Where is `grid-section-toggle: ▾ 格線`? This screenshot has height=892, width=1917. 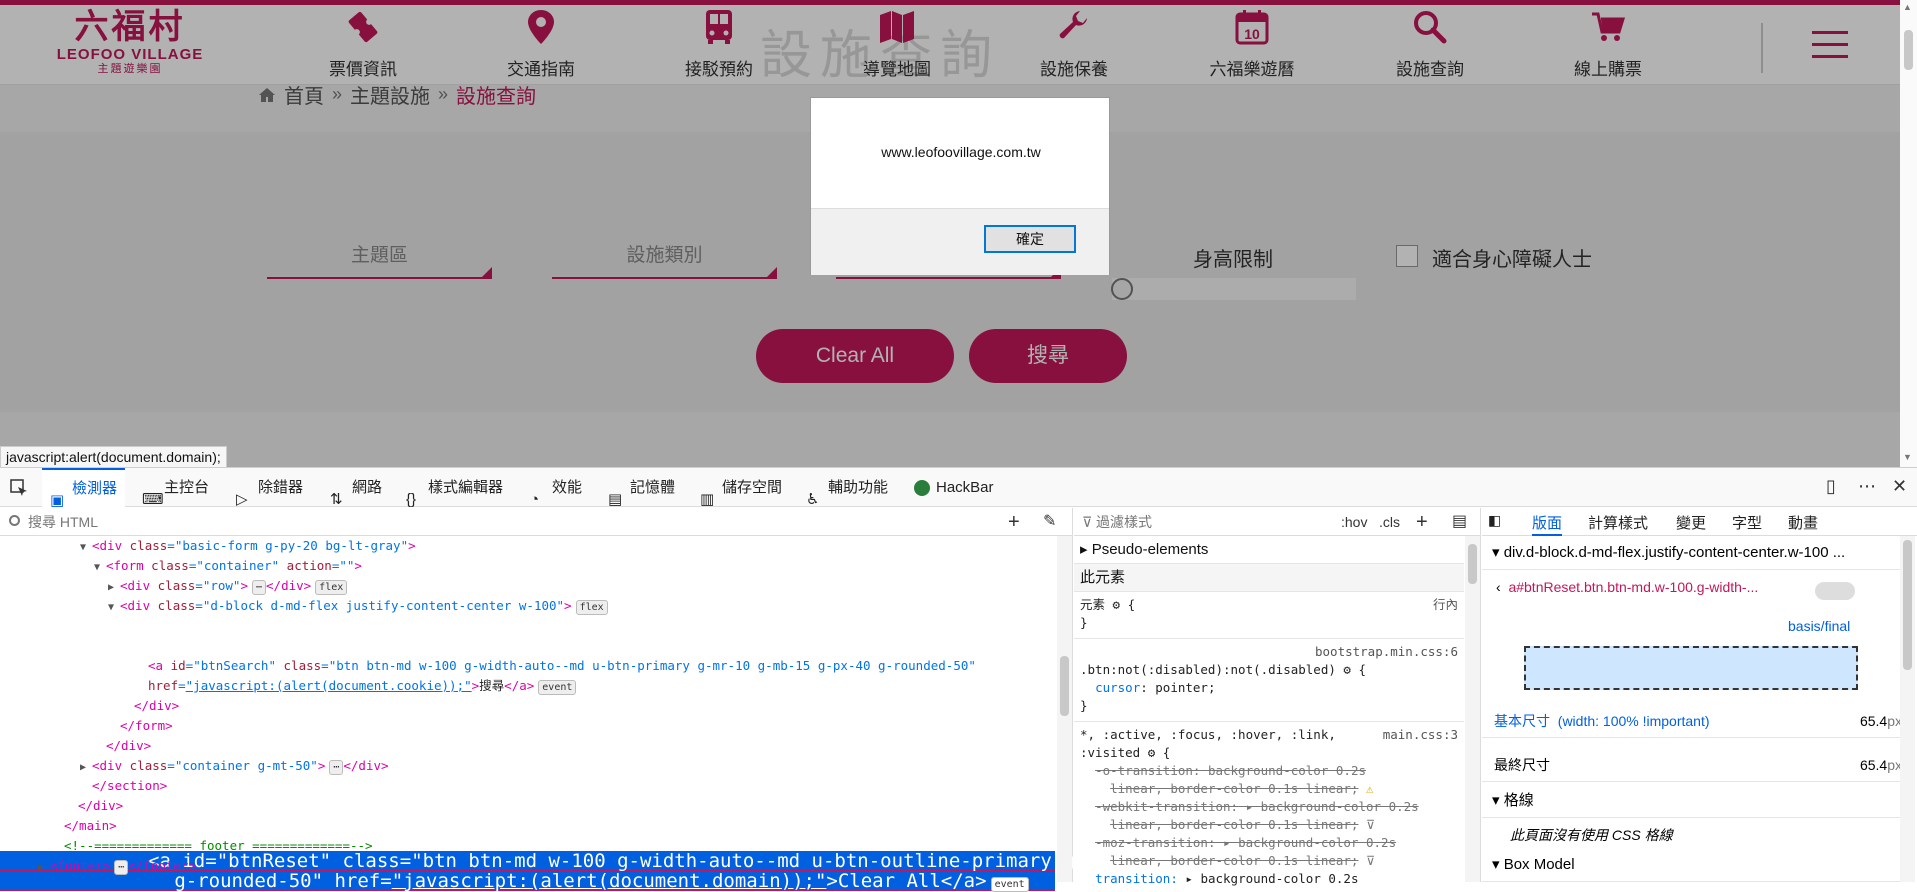
grid-section-toggle: ▾ 格線 is located at coordinates (1692, 801).